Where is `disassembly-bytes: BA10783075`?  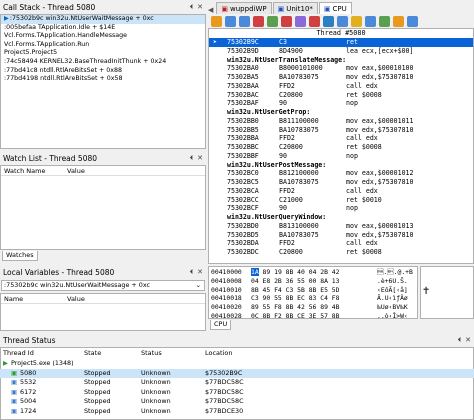
disassembly-bytes: BA10783075 is located at coordinates (299, 234).